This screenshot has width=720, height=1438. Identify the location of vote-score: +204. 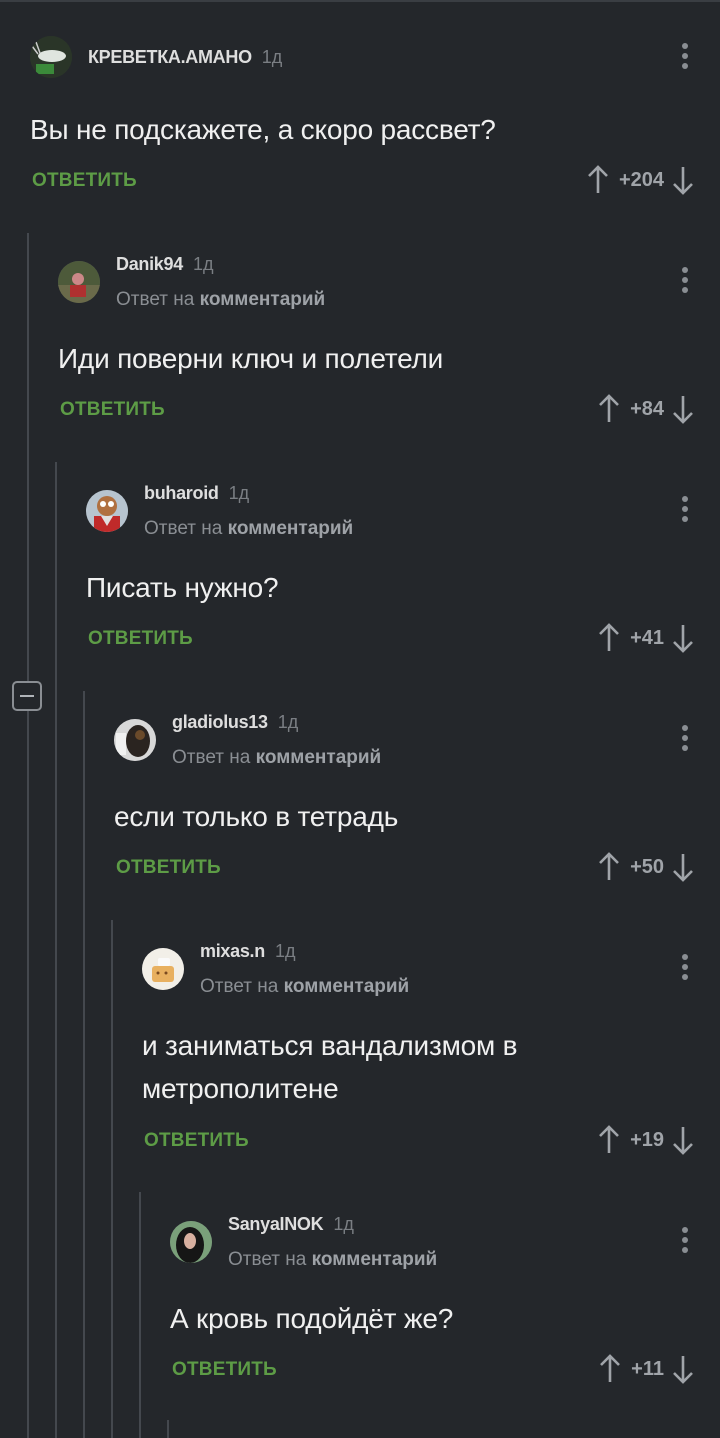
(641, 179).